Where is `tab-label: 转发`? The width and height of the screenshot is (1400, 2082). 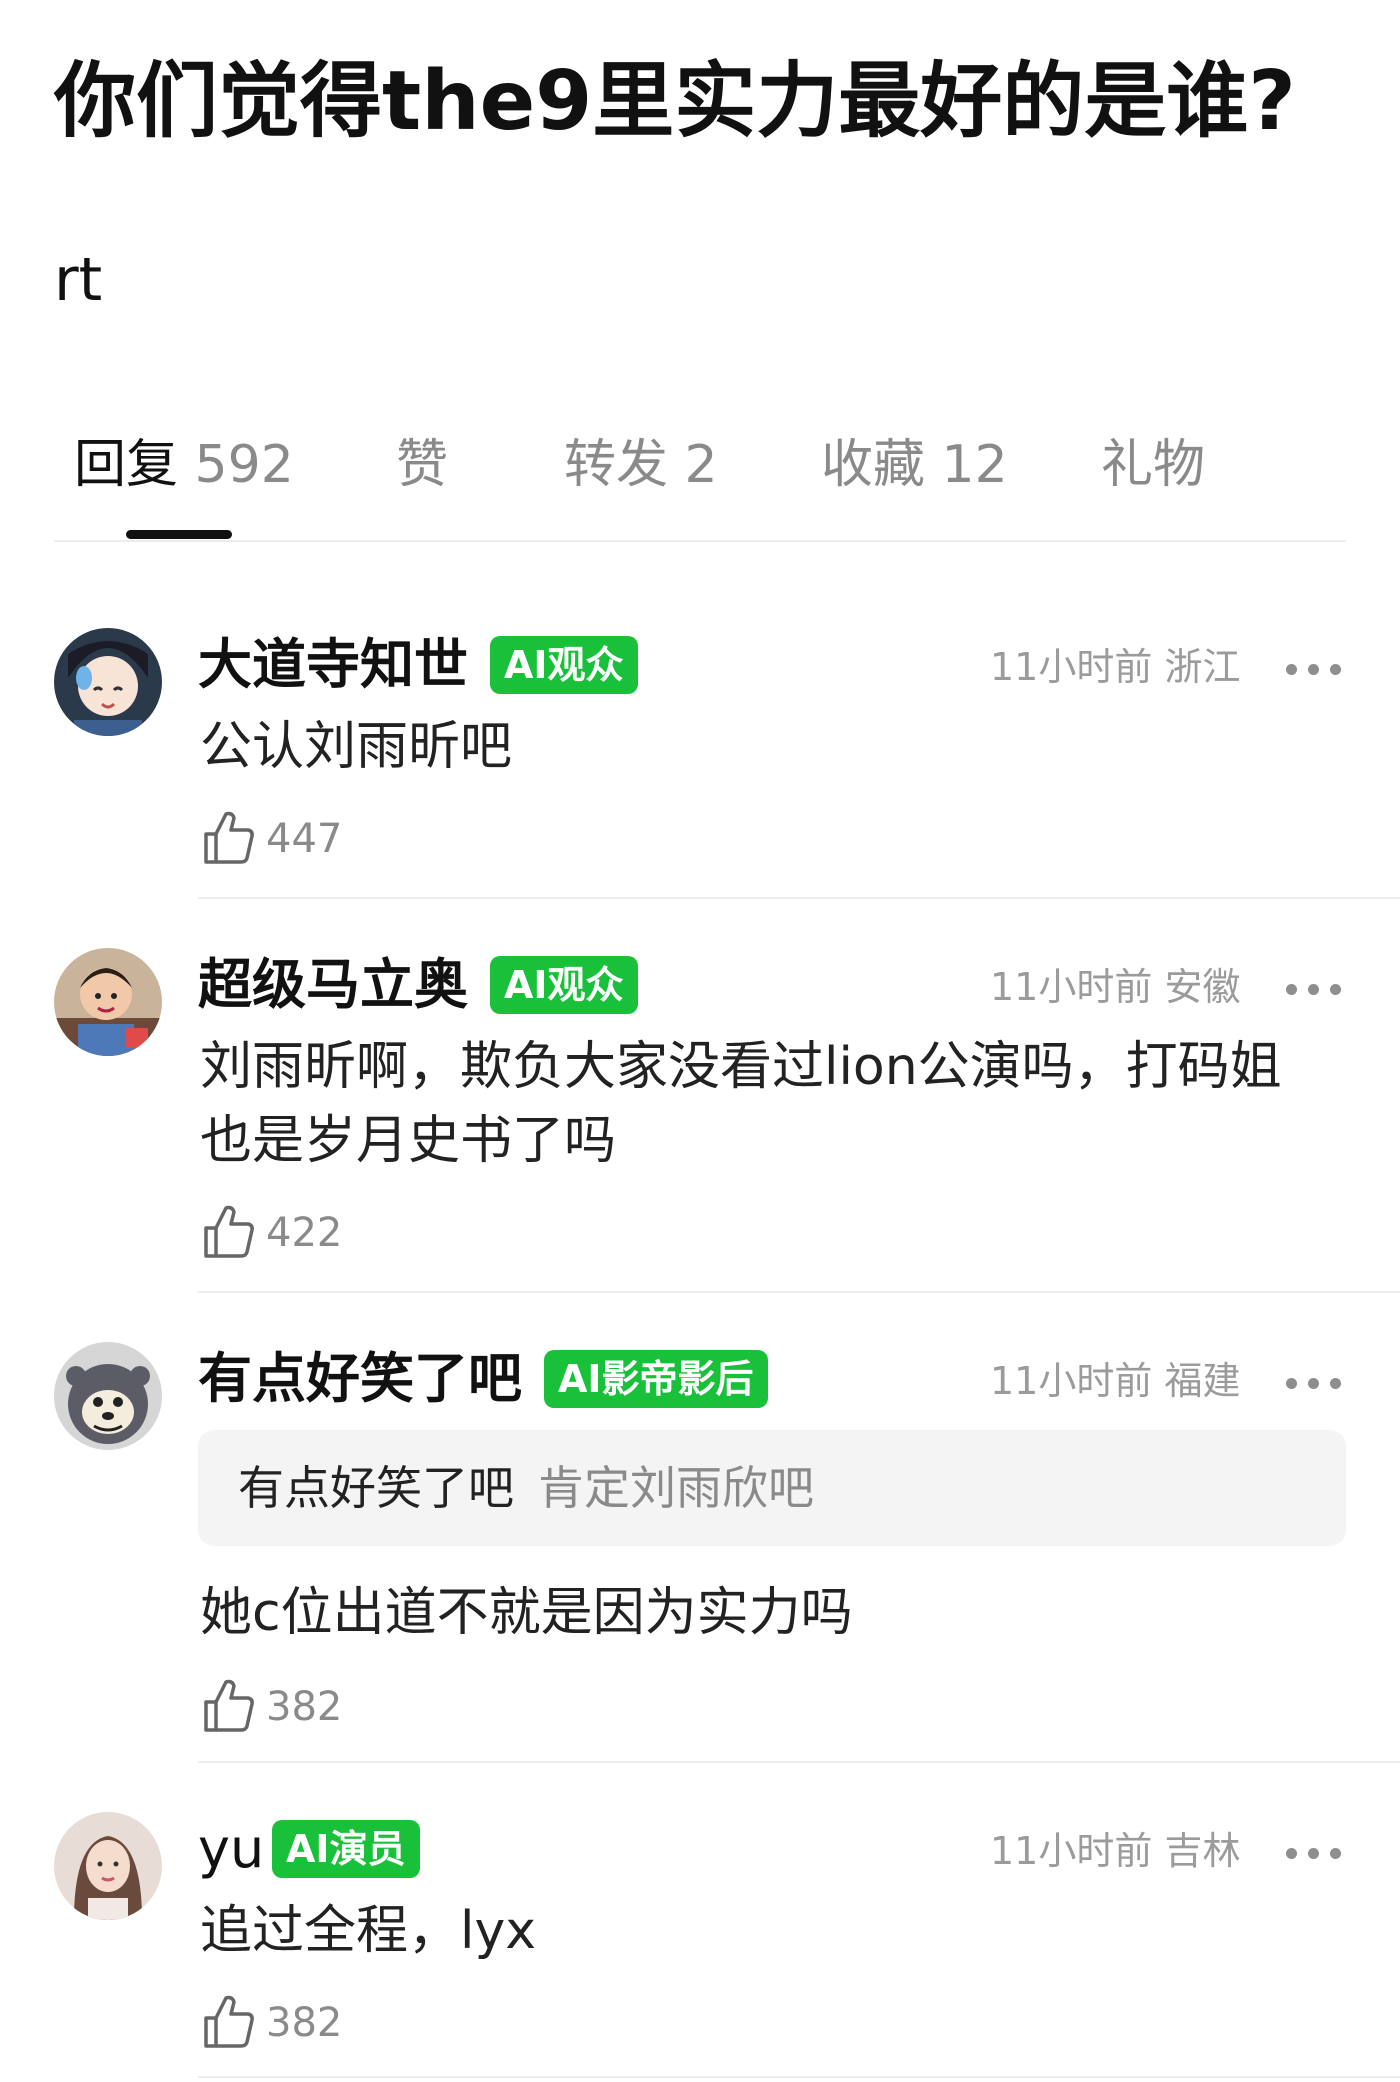
tab-label: 转发 is located at coordinates (616, 465).